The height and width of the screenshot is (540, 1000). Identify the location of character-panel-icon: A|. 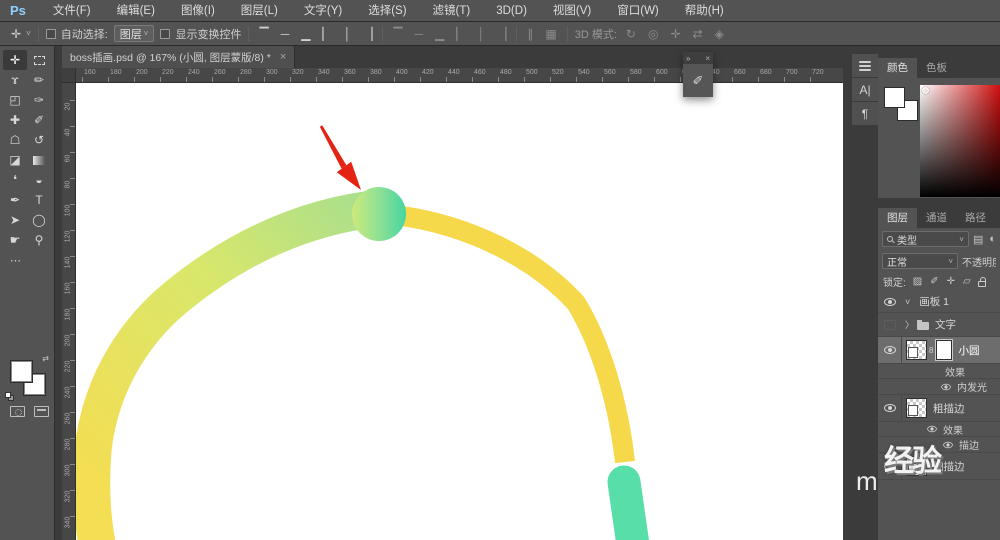
(865, 90).